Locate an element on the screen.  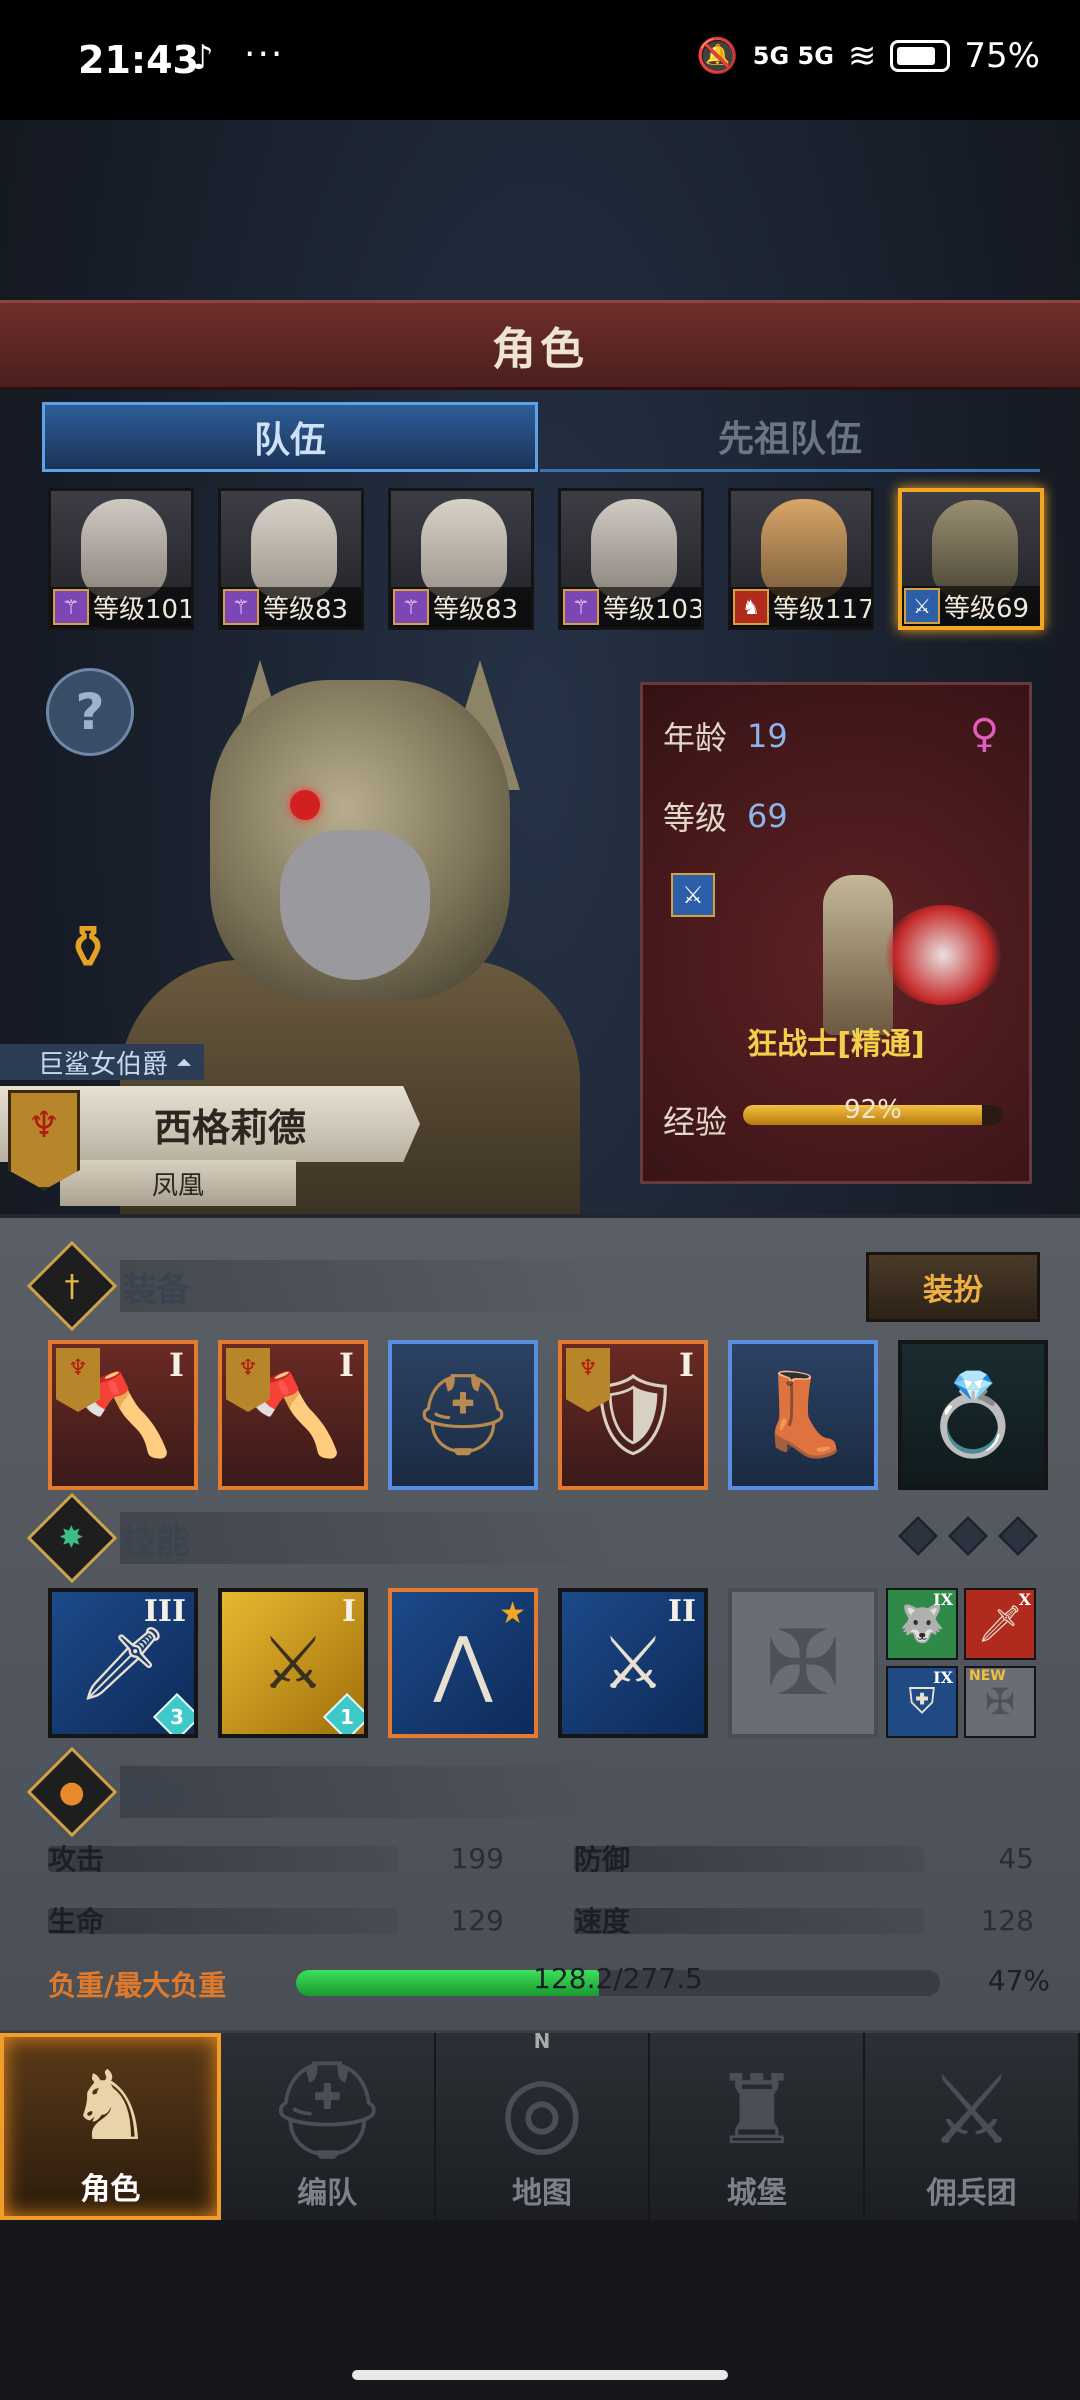
level-row: 等级 69 is located at coordinates (725, 816).